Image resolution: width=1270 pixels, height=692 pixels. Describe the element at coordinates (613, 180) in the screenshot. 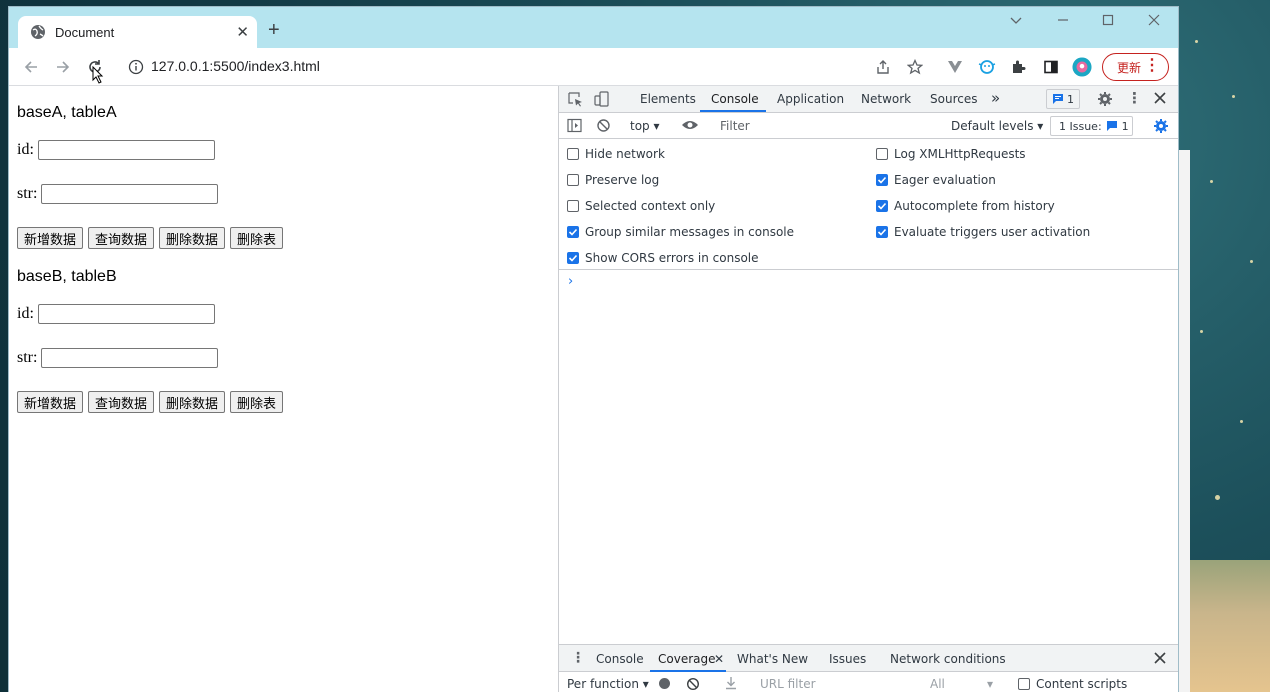

I see `setting-preserve-log: Preserve log` at that location.